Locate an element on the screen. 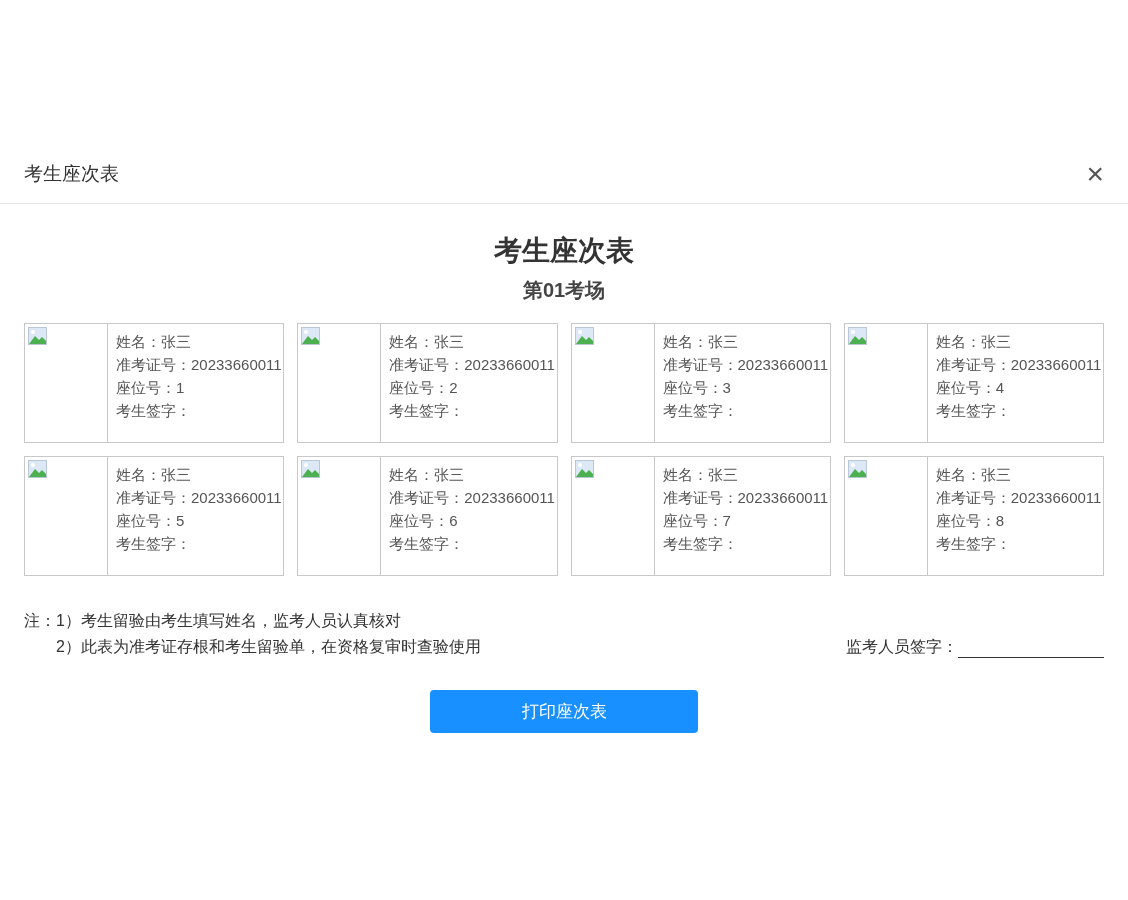  note-text: 1）考生留验由考生填写姓名，监考人员认真核对 is located at coordinates (229, 621).